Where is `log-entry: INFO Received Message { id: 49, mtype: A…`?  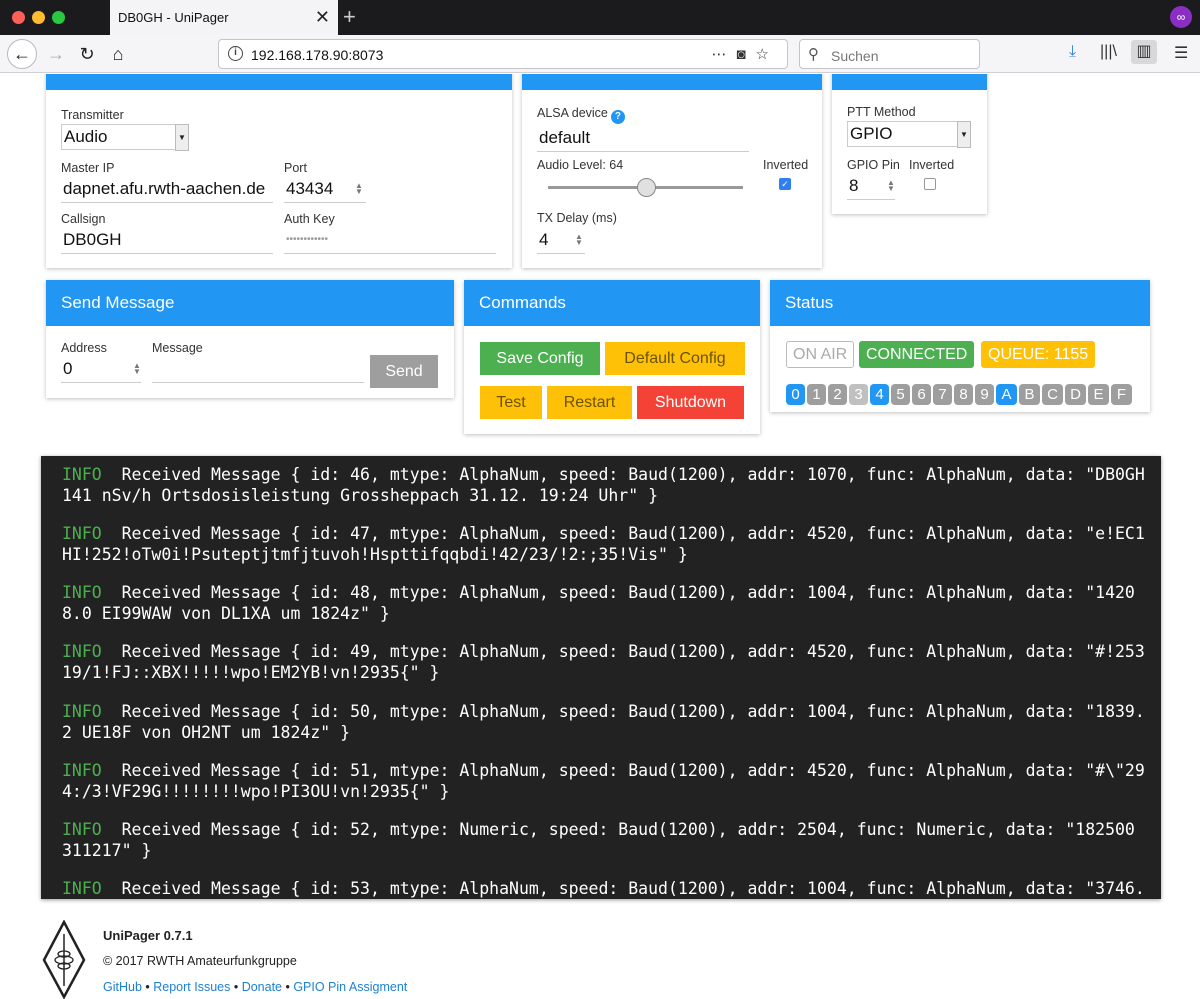 log-entry: INFO Received Message { id: 49, mtype: A… is located at coordinates (607, 662).